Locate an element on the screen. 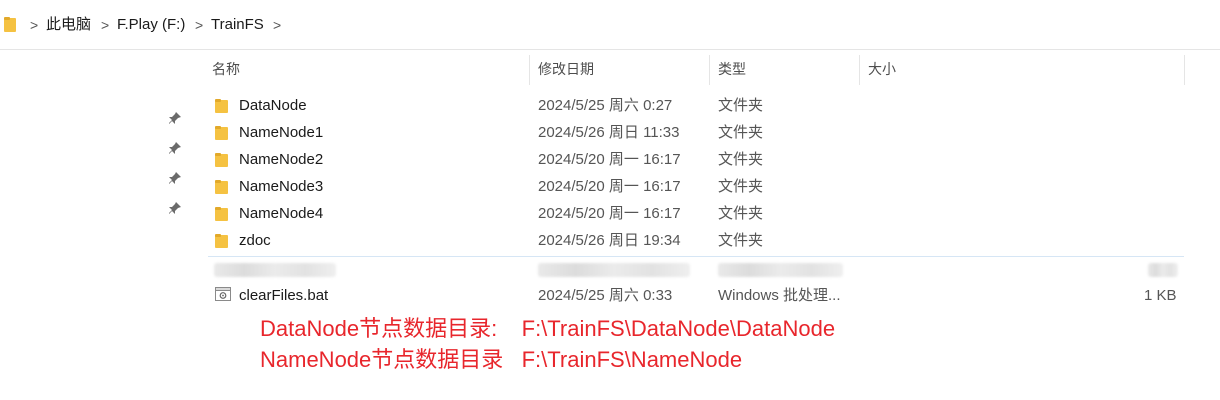  annotation-namenode-path: NameNode节点数据目录 F:\TrainFS\NameNode is located at coordinates (501, 359).